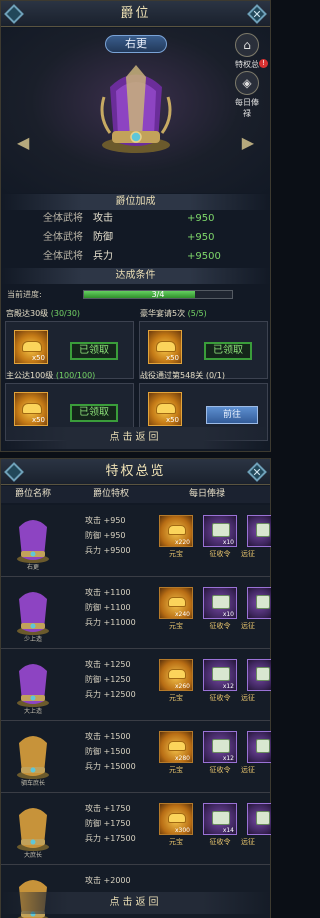  Describe the element at coordinates (110, 622) in the screenshot. I see `troops-stat: 兵力 +11000` at that location.